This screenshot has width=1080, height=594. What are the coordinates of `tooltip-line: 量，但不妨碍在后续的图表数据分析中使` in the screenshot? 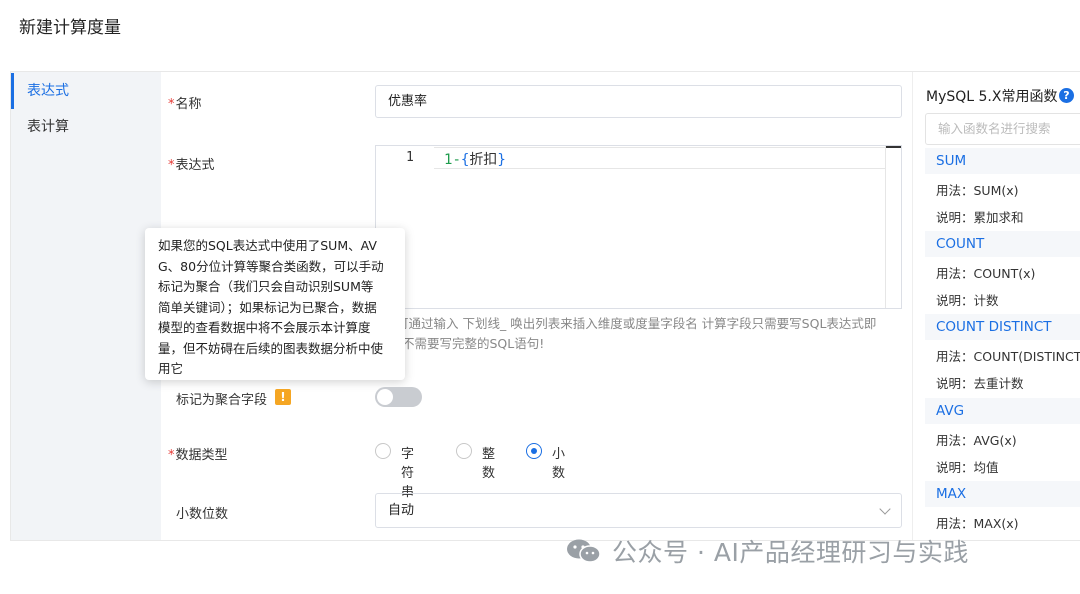 It's located at (271, 348).